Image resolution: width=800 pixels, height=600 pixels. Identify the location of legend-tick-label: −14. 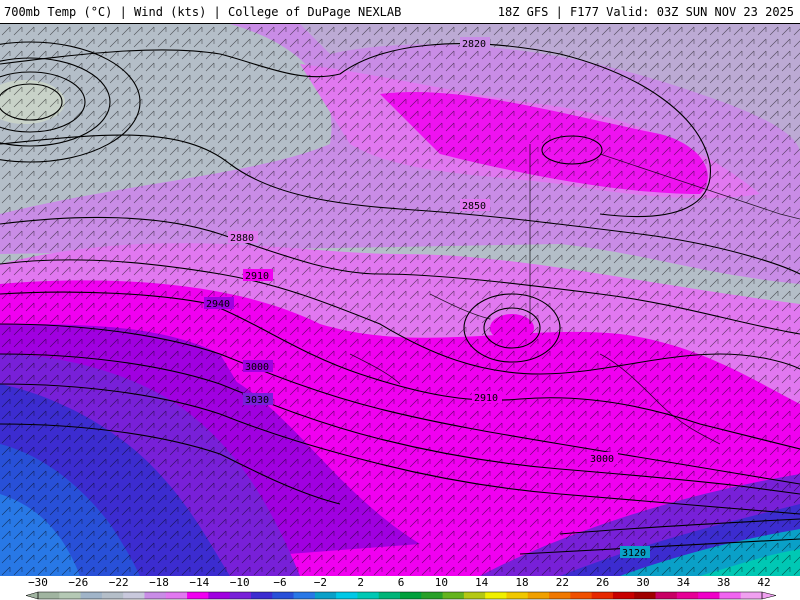
(199, 582).